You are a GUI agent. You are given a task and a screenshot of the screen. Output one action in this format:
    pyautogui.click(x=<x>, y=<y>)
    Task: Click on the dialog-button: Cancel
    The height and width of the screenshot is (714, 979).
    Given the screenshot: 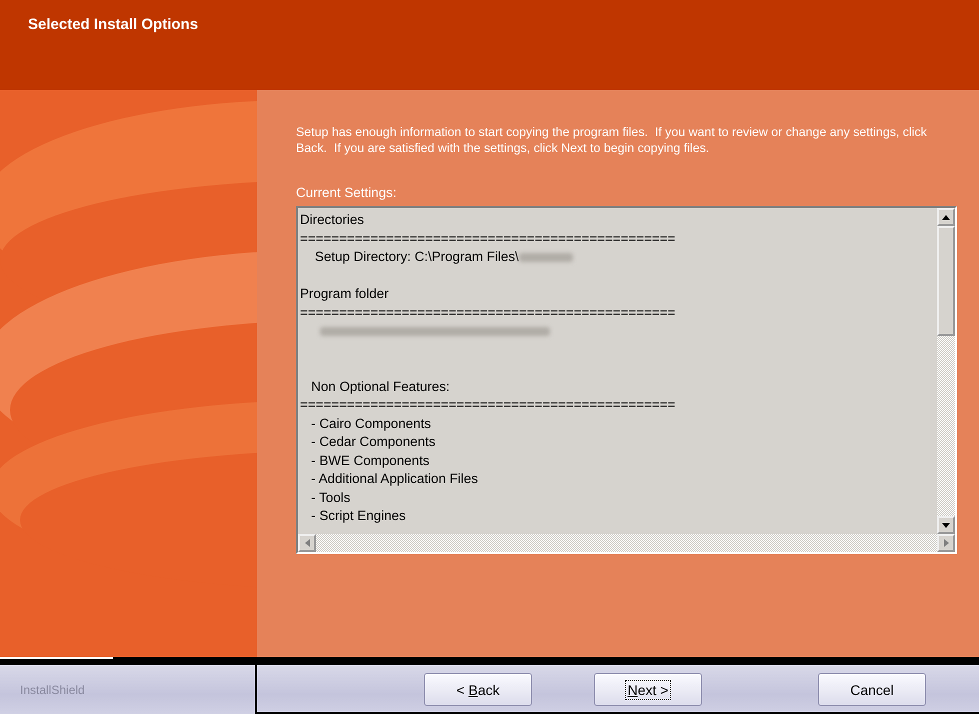 What is the action you would take?
    pyautogui.click(x=872, y=689)
    